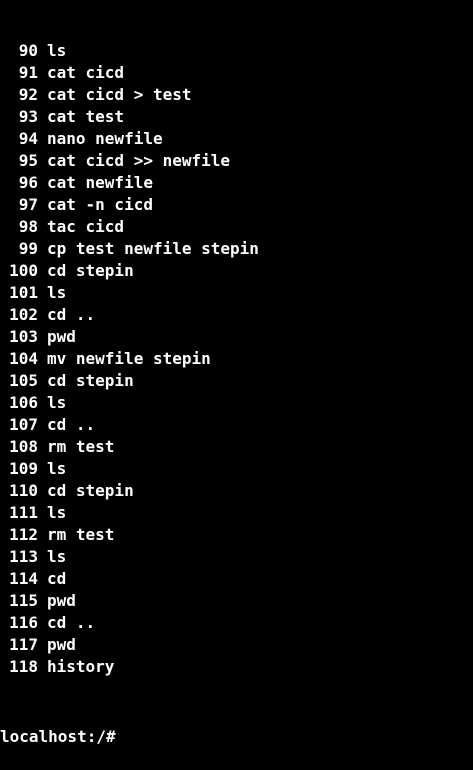 This screenshot has width=473, height=770. I want to click on history-entry-number: 94, so click(28, 138).